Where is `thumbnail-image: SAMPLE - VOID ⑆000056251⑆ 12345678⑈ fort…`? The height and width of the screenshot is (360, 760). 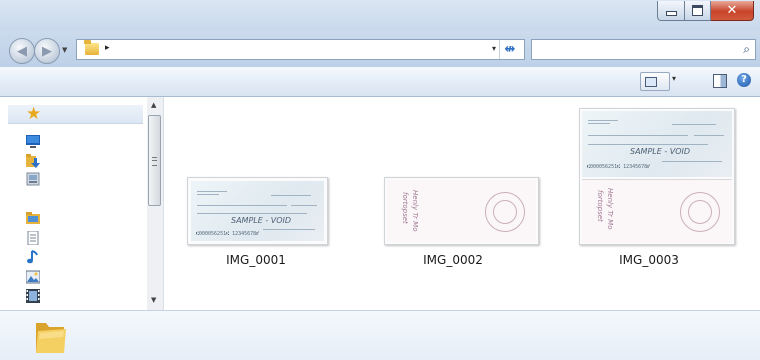 thumbnail-image: SAMPLE - VOID ⑆000056251⑆ 12345678⑈ fort… is located at coordinates (657, 176).